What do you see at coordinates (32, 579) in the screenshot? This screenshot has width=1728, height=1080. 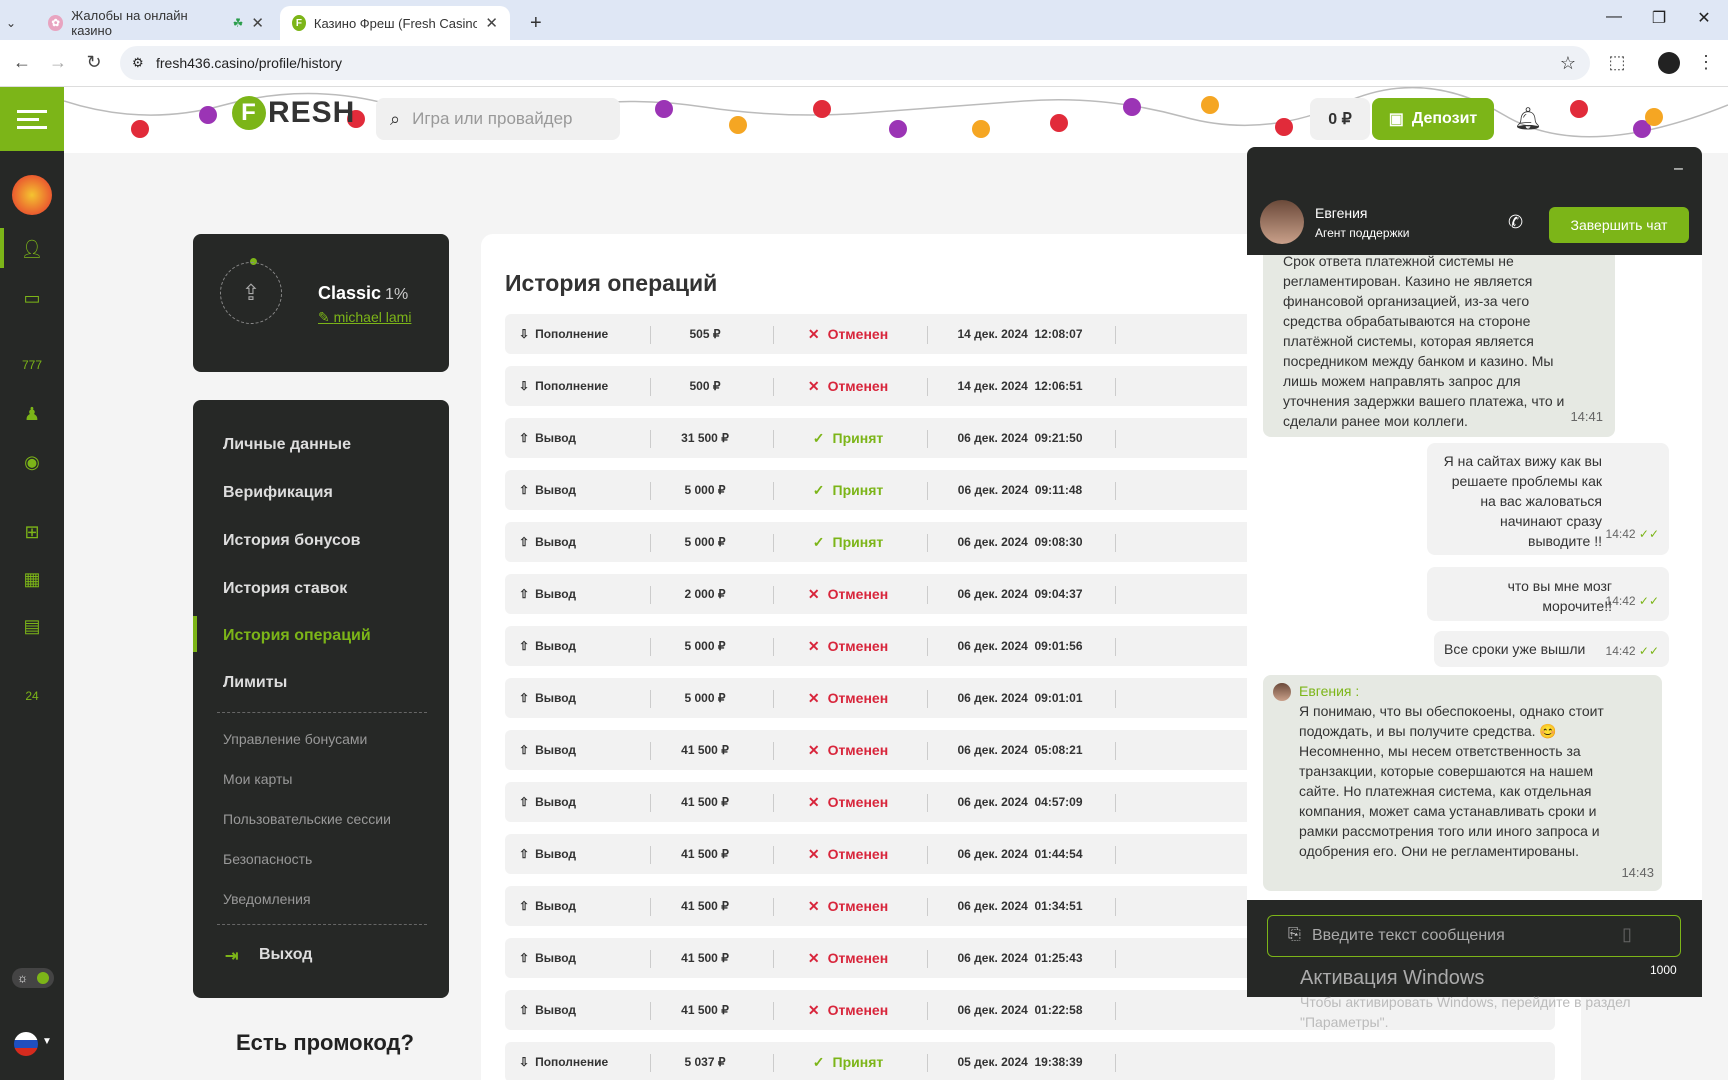 I see `calendar-icon: ▦` at bounding box center [32, 579].